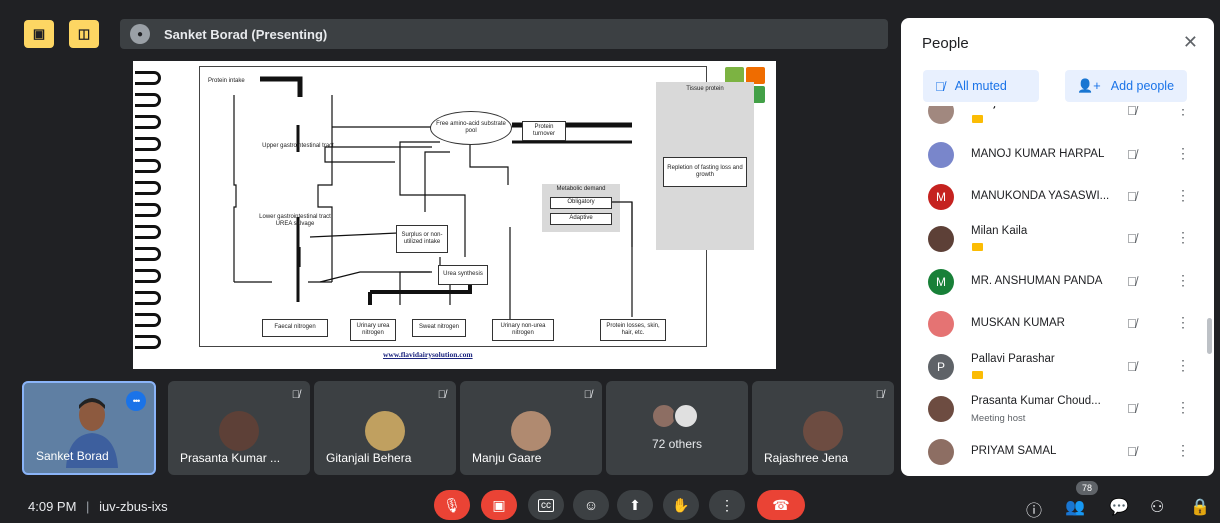 The width and height of the screenshot is (1220, 523). Describe the element at coordinates (89, 428) in the screenshot. I see `self-tile: ••• Sanket Borad` at that location.